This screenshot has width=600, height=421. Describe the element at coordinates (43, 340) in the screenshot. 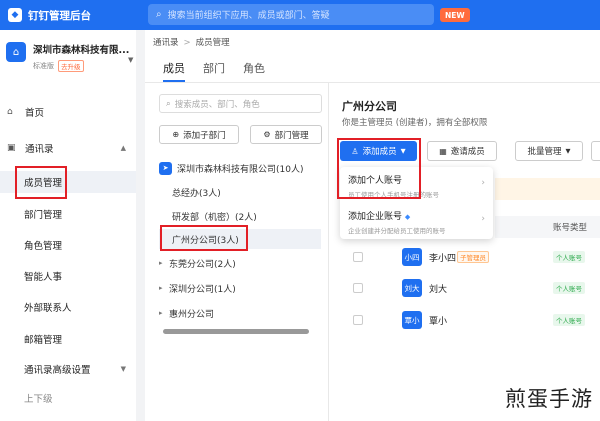

I see `sidebar-item-label: 邮箱管理` at that location.